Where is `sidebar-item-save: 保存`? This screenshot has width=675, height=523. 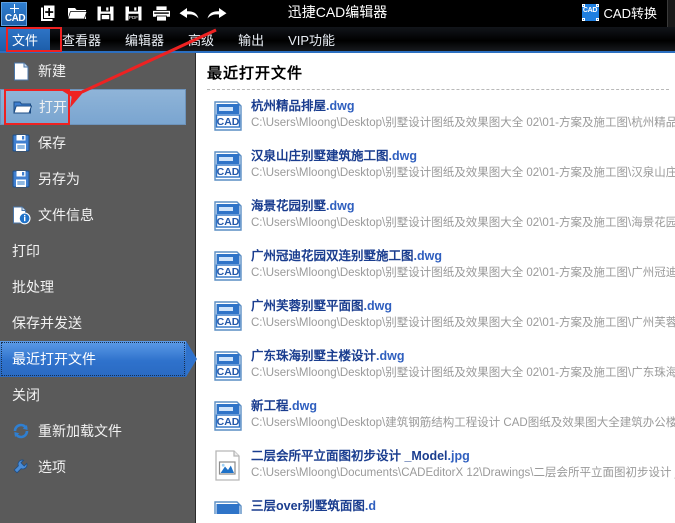 sidebar-item-save: 保存 is located at coordinates (97, 143).